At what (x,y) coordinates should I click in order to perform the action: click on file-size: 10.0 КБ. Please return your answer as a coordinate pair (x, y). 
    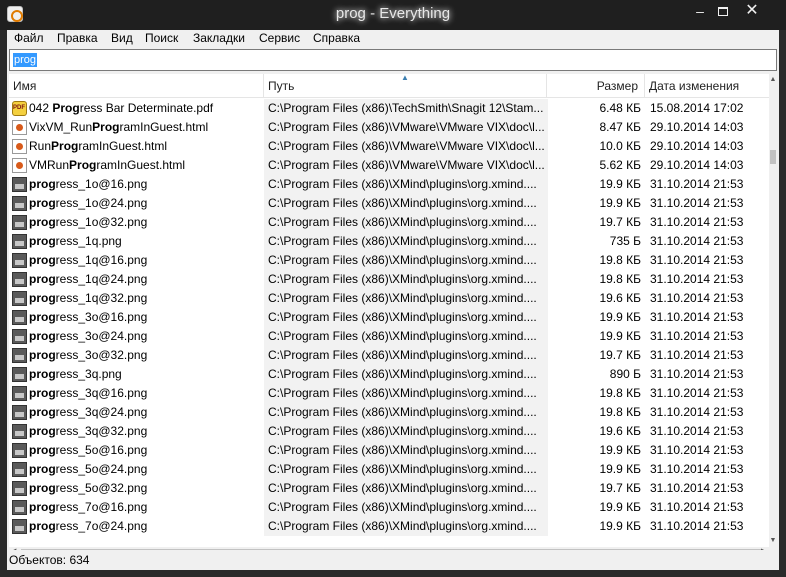
    Looking at the image, I should click on (620, 146).